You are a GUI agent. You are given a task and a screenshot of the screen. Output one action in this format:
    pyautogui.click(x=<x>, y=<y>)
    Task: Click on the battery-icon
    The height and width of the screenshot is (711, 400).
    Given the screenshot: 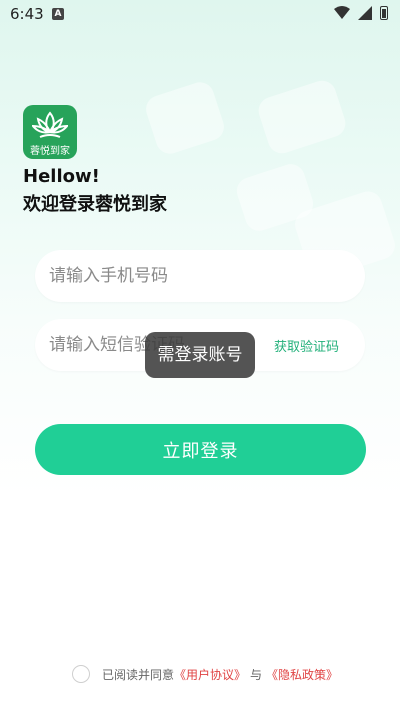 What is the action you would take?
    pyautogui.click(x=384, y=13)
    